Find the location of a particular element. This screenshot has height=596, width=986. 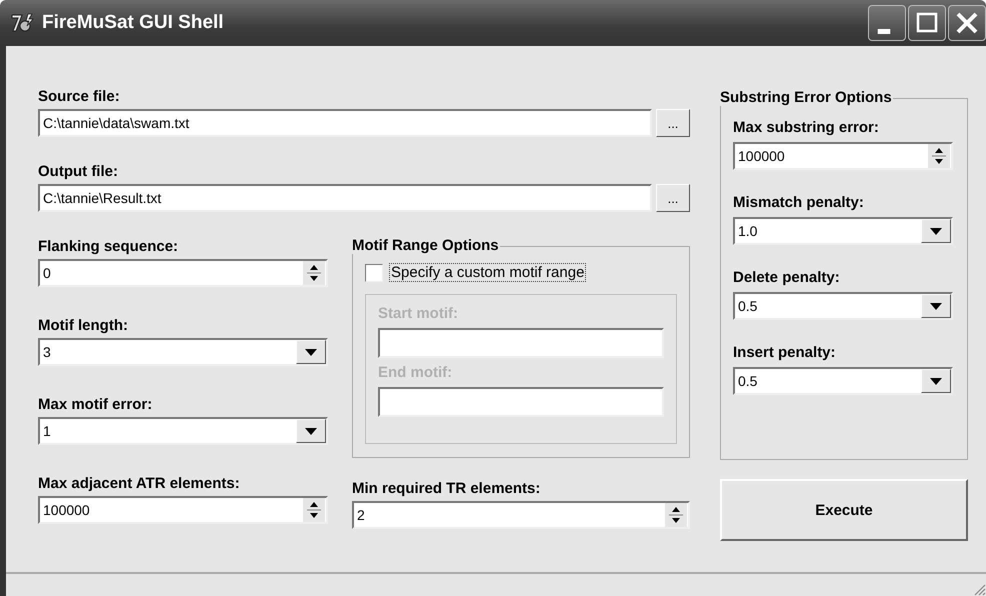

execute-button: Execute is located at coordinates (844, 510).